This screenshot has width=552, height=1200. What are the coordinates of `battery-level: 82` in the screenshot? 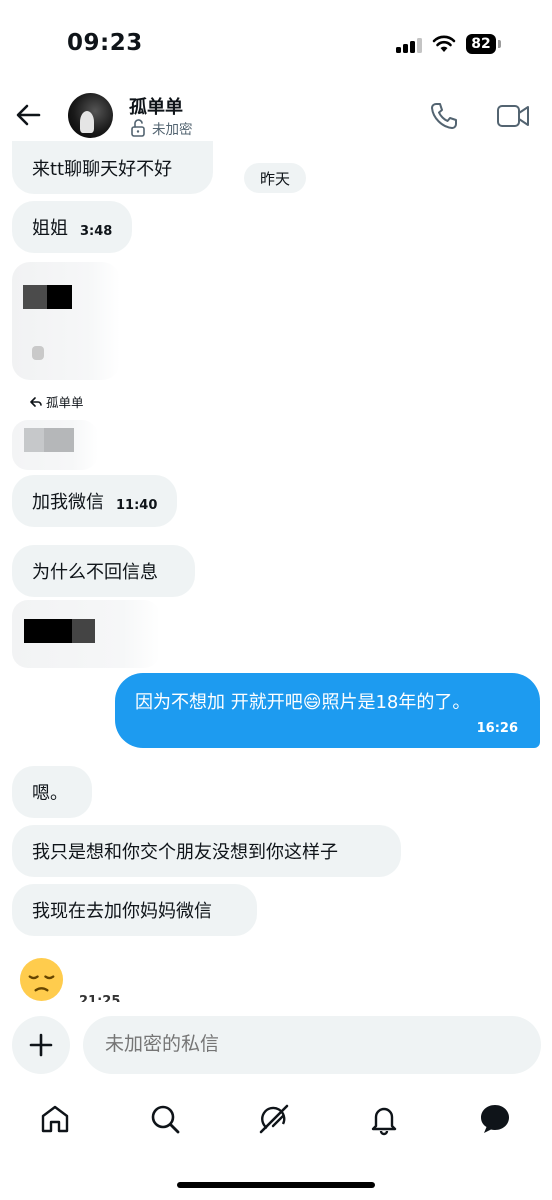 It's located at (481, 44).